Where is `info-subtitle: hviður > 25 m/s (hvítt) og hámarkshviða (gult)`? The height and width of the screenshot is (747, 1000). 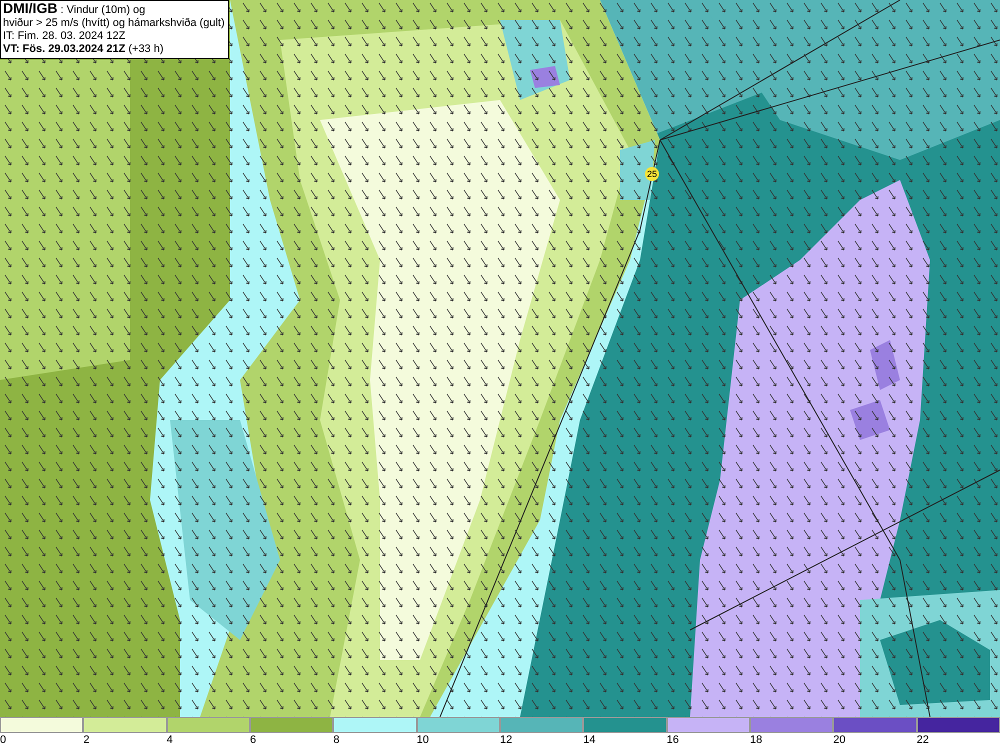
info-subtitle: hviður > 25 m/s (hvítt) og hámarkshviða (gult) is located at coordinates (114, 23).